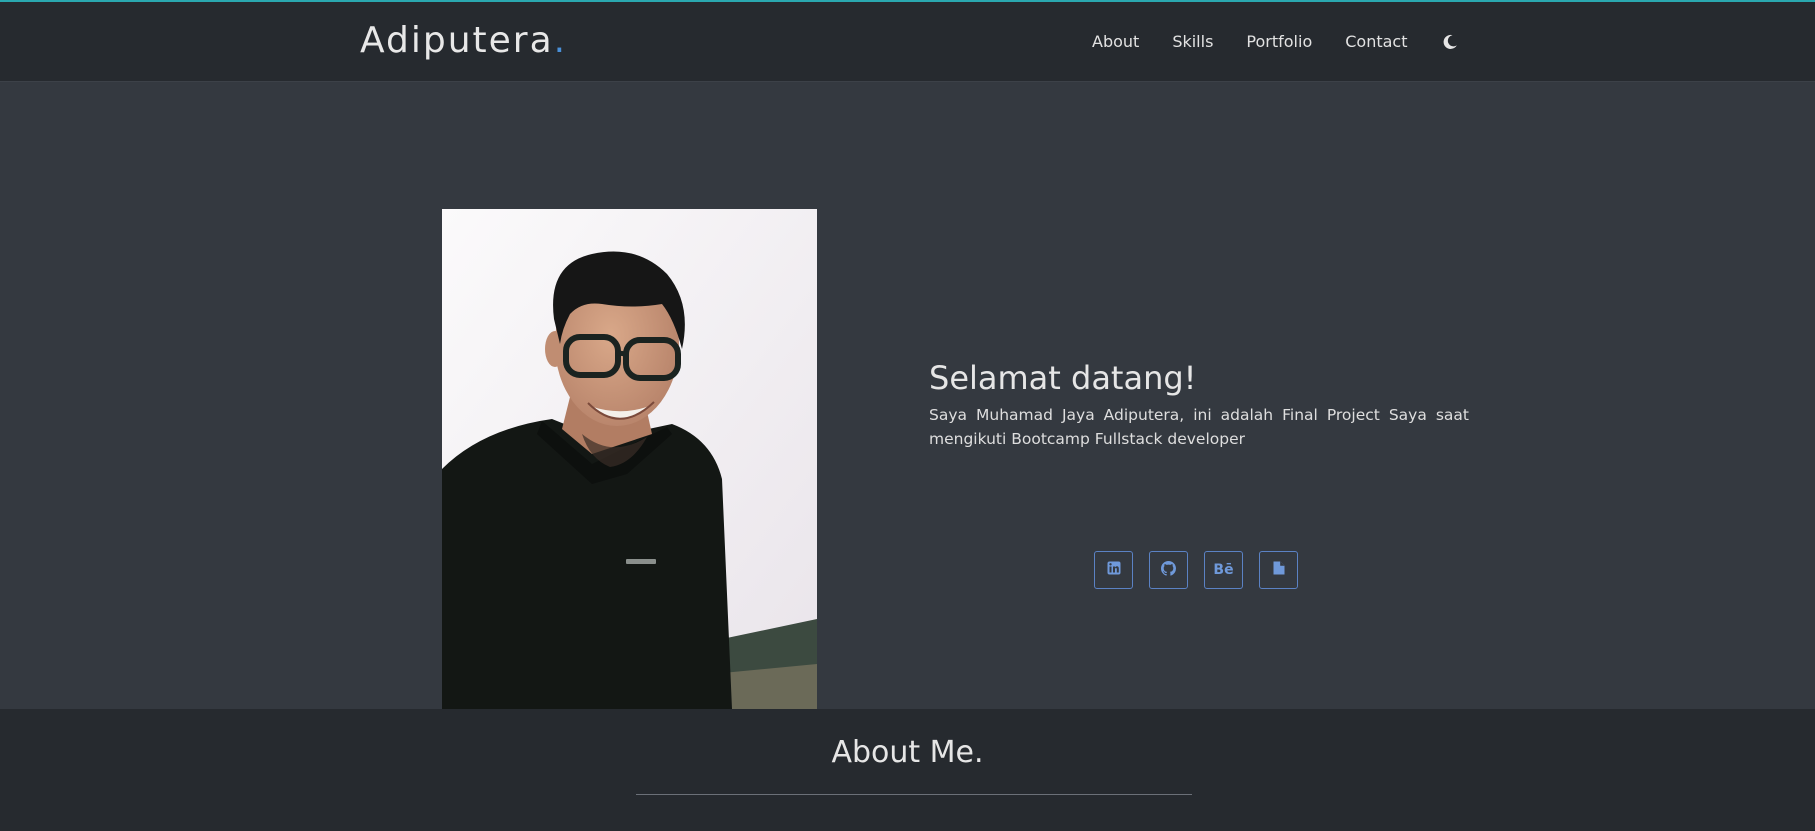  I want to click on behance-icon: Bē, so click(1223, 570).